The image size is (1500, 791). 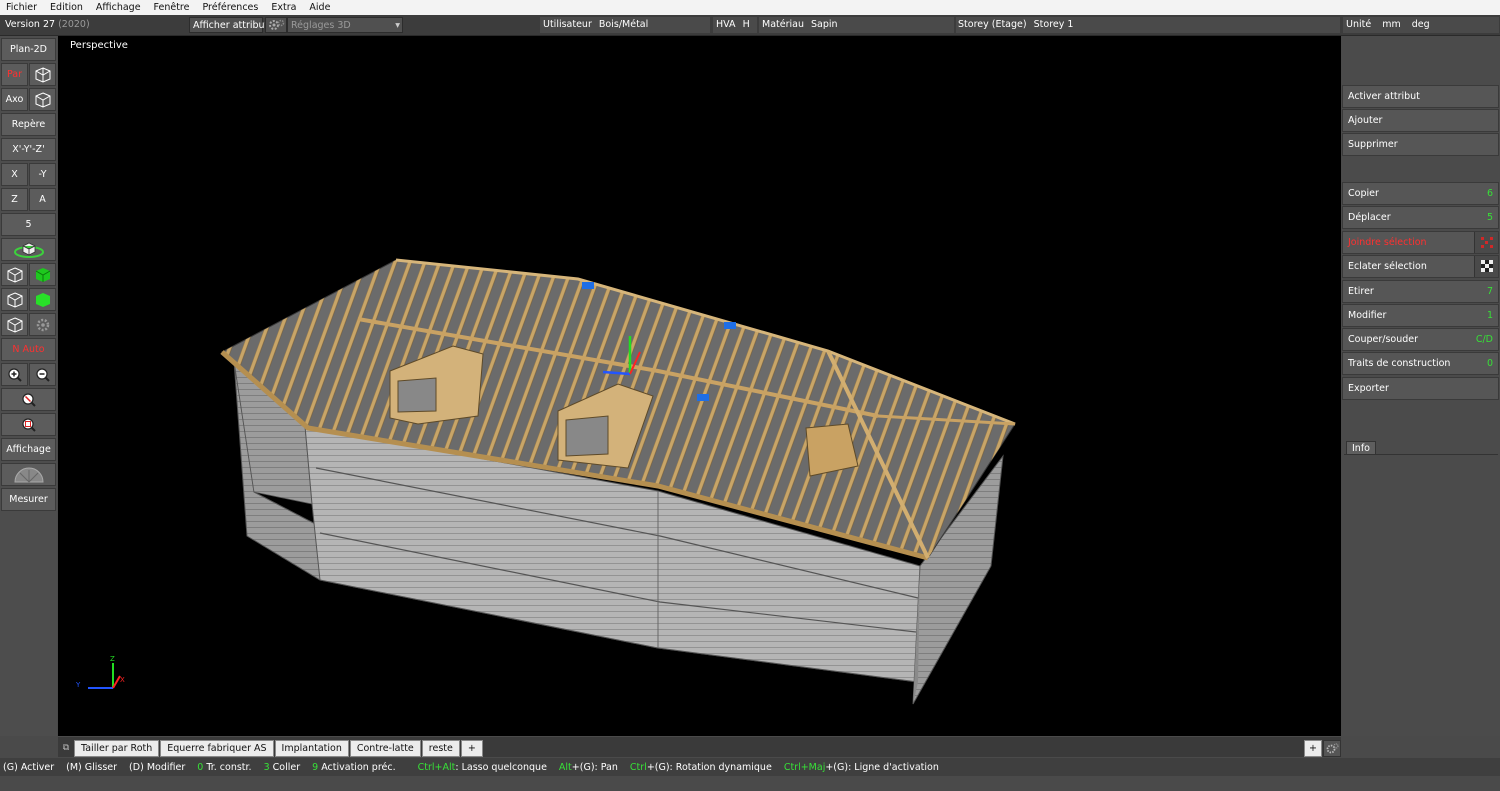 I want to click on status-lasso: Ctrl+Alt: Lasso quelconque, so click(x=482, y=767).